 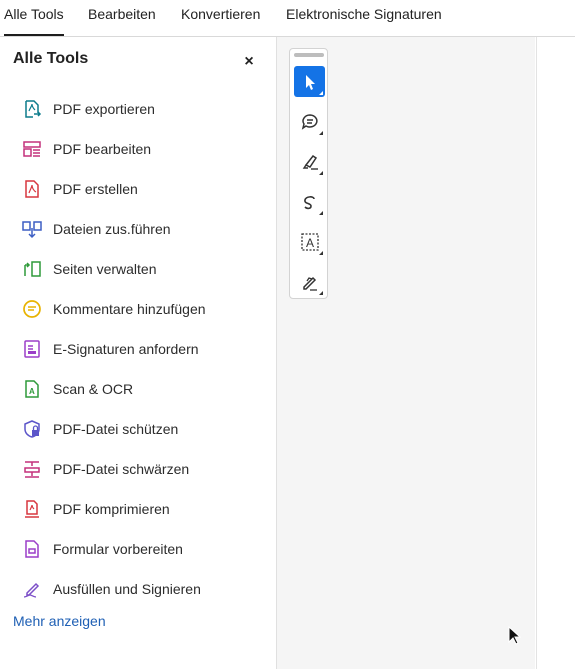 I want to click on tool-label: Kommentare hinzufügen, so click(x=129, y=309).